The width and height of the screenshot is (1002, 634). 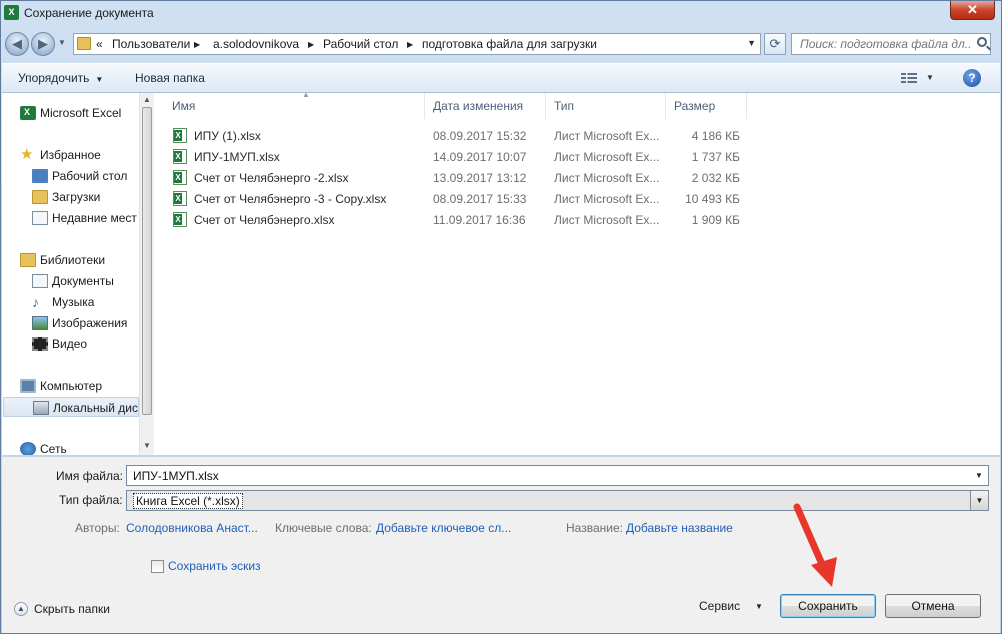 I want to click on desktop-icon, so click(x=40, y=176).